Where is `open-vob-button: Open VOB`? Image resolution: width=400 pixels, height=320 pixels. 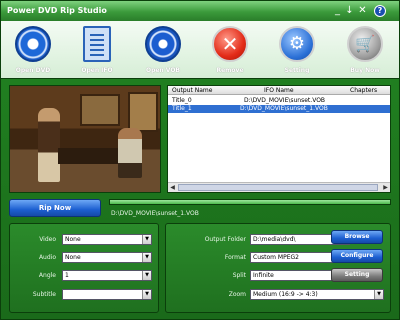
open-vob-button: Open VOB is located at coordinates (163, 52).